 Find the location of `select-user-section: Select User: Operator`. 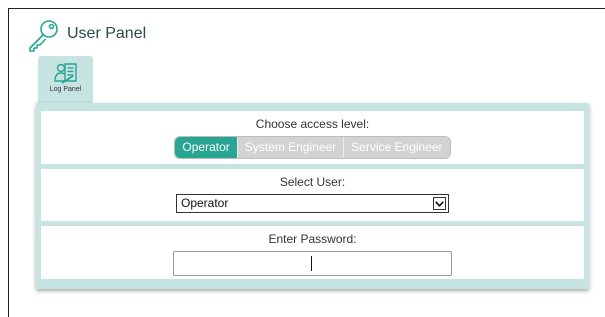

select-user-section: Select User: Operator is located at coordinates (312, 195).